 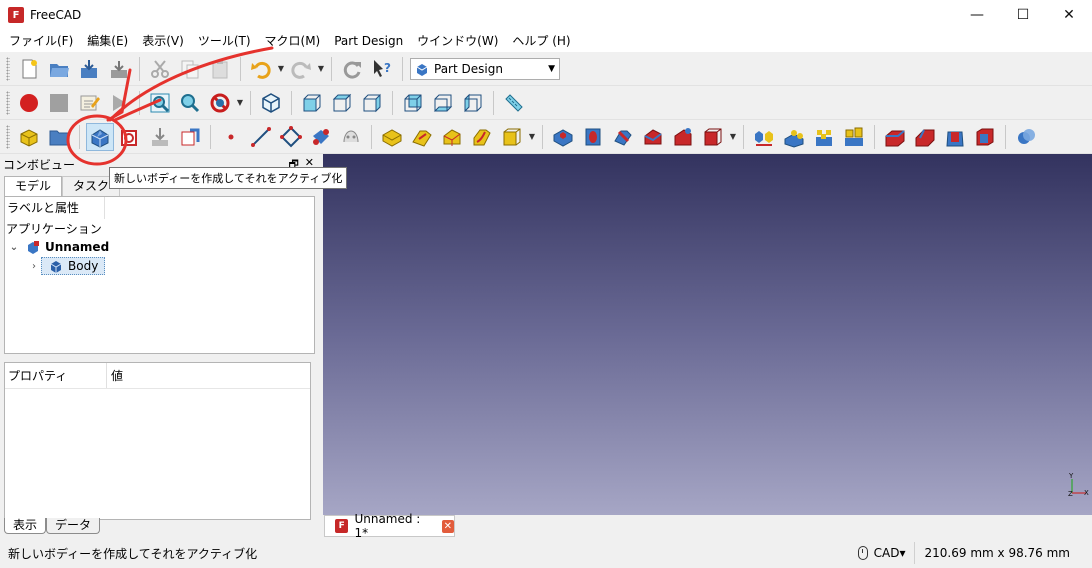 I want to click on redo-button, so click(x=301, y=69).